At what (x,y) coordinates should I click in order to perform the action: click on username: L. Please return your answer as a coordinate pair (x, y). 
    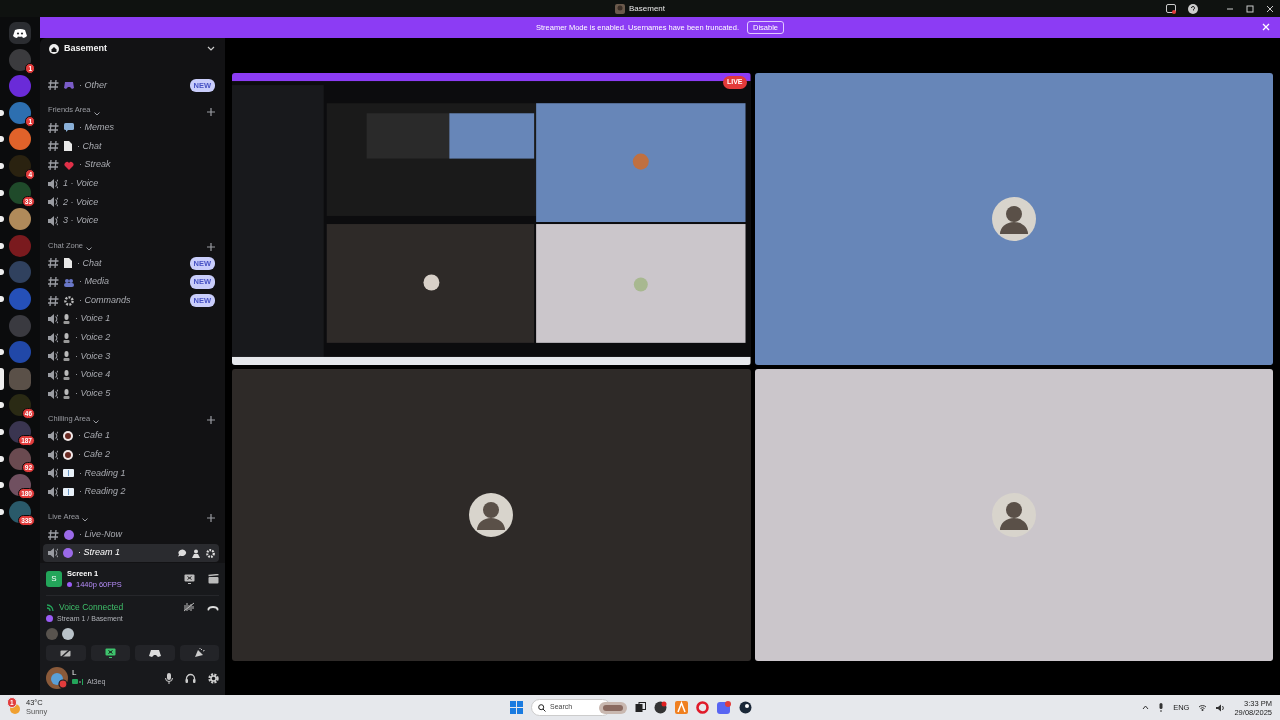
    Looking at the image, I should click on (75, 672).